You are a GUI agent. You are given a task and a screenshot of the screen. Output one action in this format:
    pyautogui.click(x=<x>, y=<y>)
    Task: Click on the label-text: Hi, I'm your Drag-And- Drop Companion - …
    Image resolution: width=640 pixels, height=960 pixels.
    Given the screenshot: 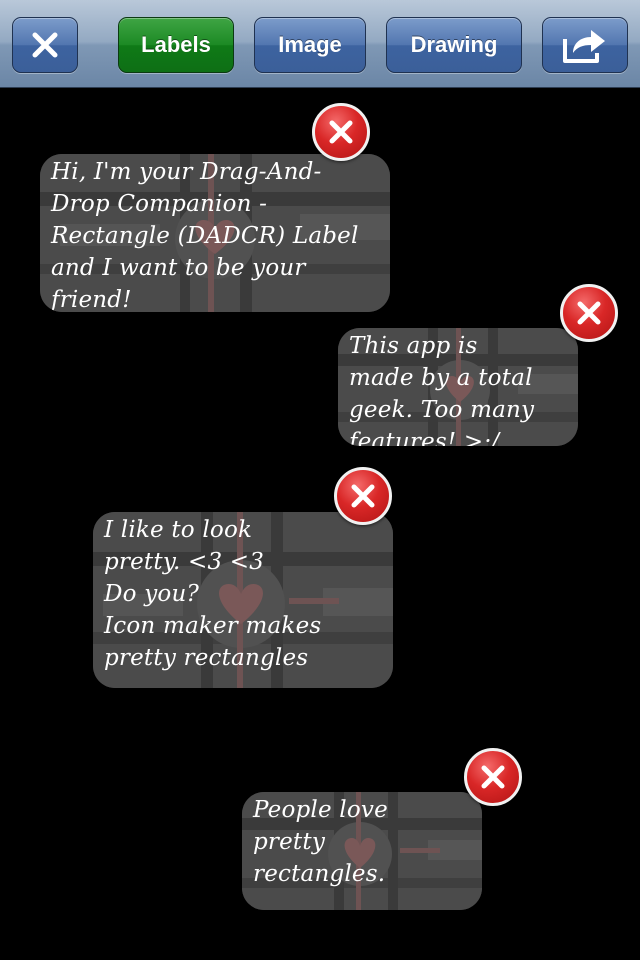 What is the action you would take?
    pyautogui.click(x=205, y=235)
    